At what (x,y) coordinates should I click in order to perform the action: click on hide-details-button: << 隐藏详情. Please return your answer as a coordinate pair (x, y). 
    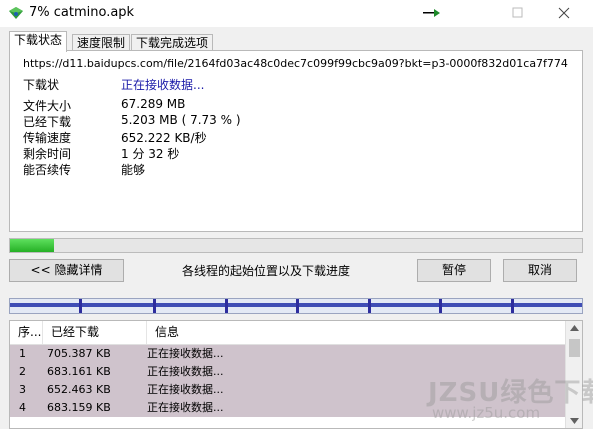
    Looking at the image, I should click on (66, 270).